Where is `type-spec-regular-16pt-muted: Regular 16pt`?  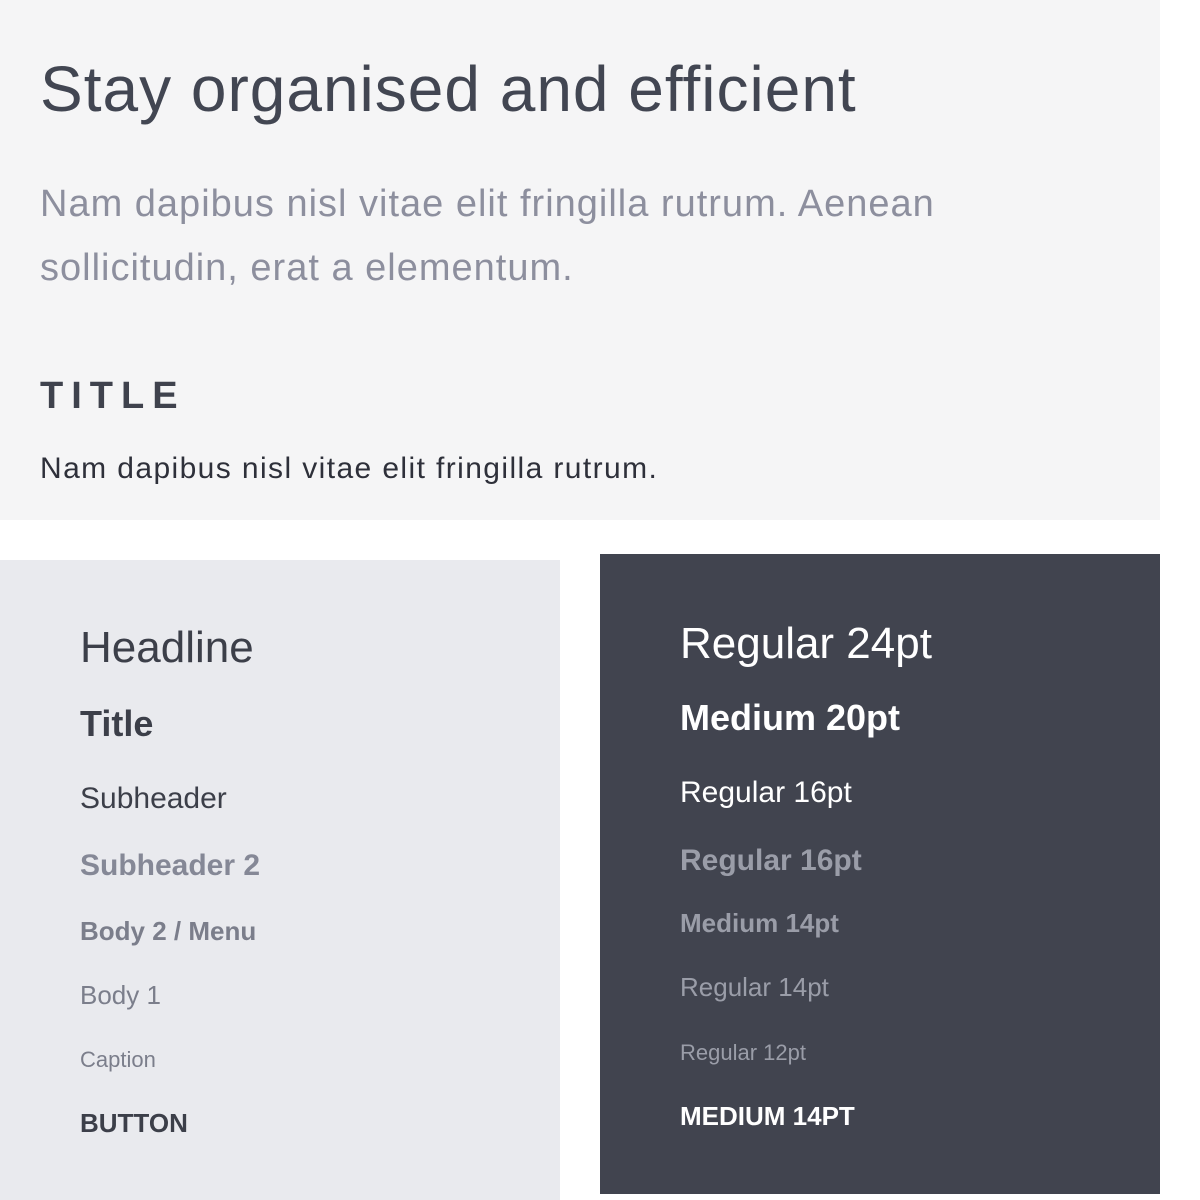
type-spec-regular-16pt-muted: Regular 16pt is located at coordinates (771, 860).